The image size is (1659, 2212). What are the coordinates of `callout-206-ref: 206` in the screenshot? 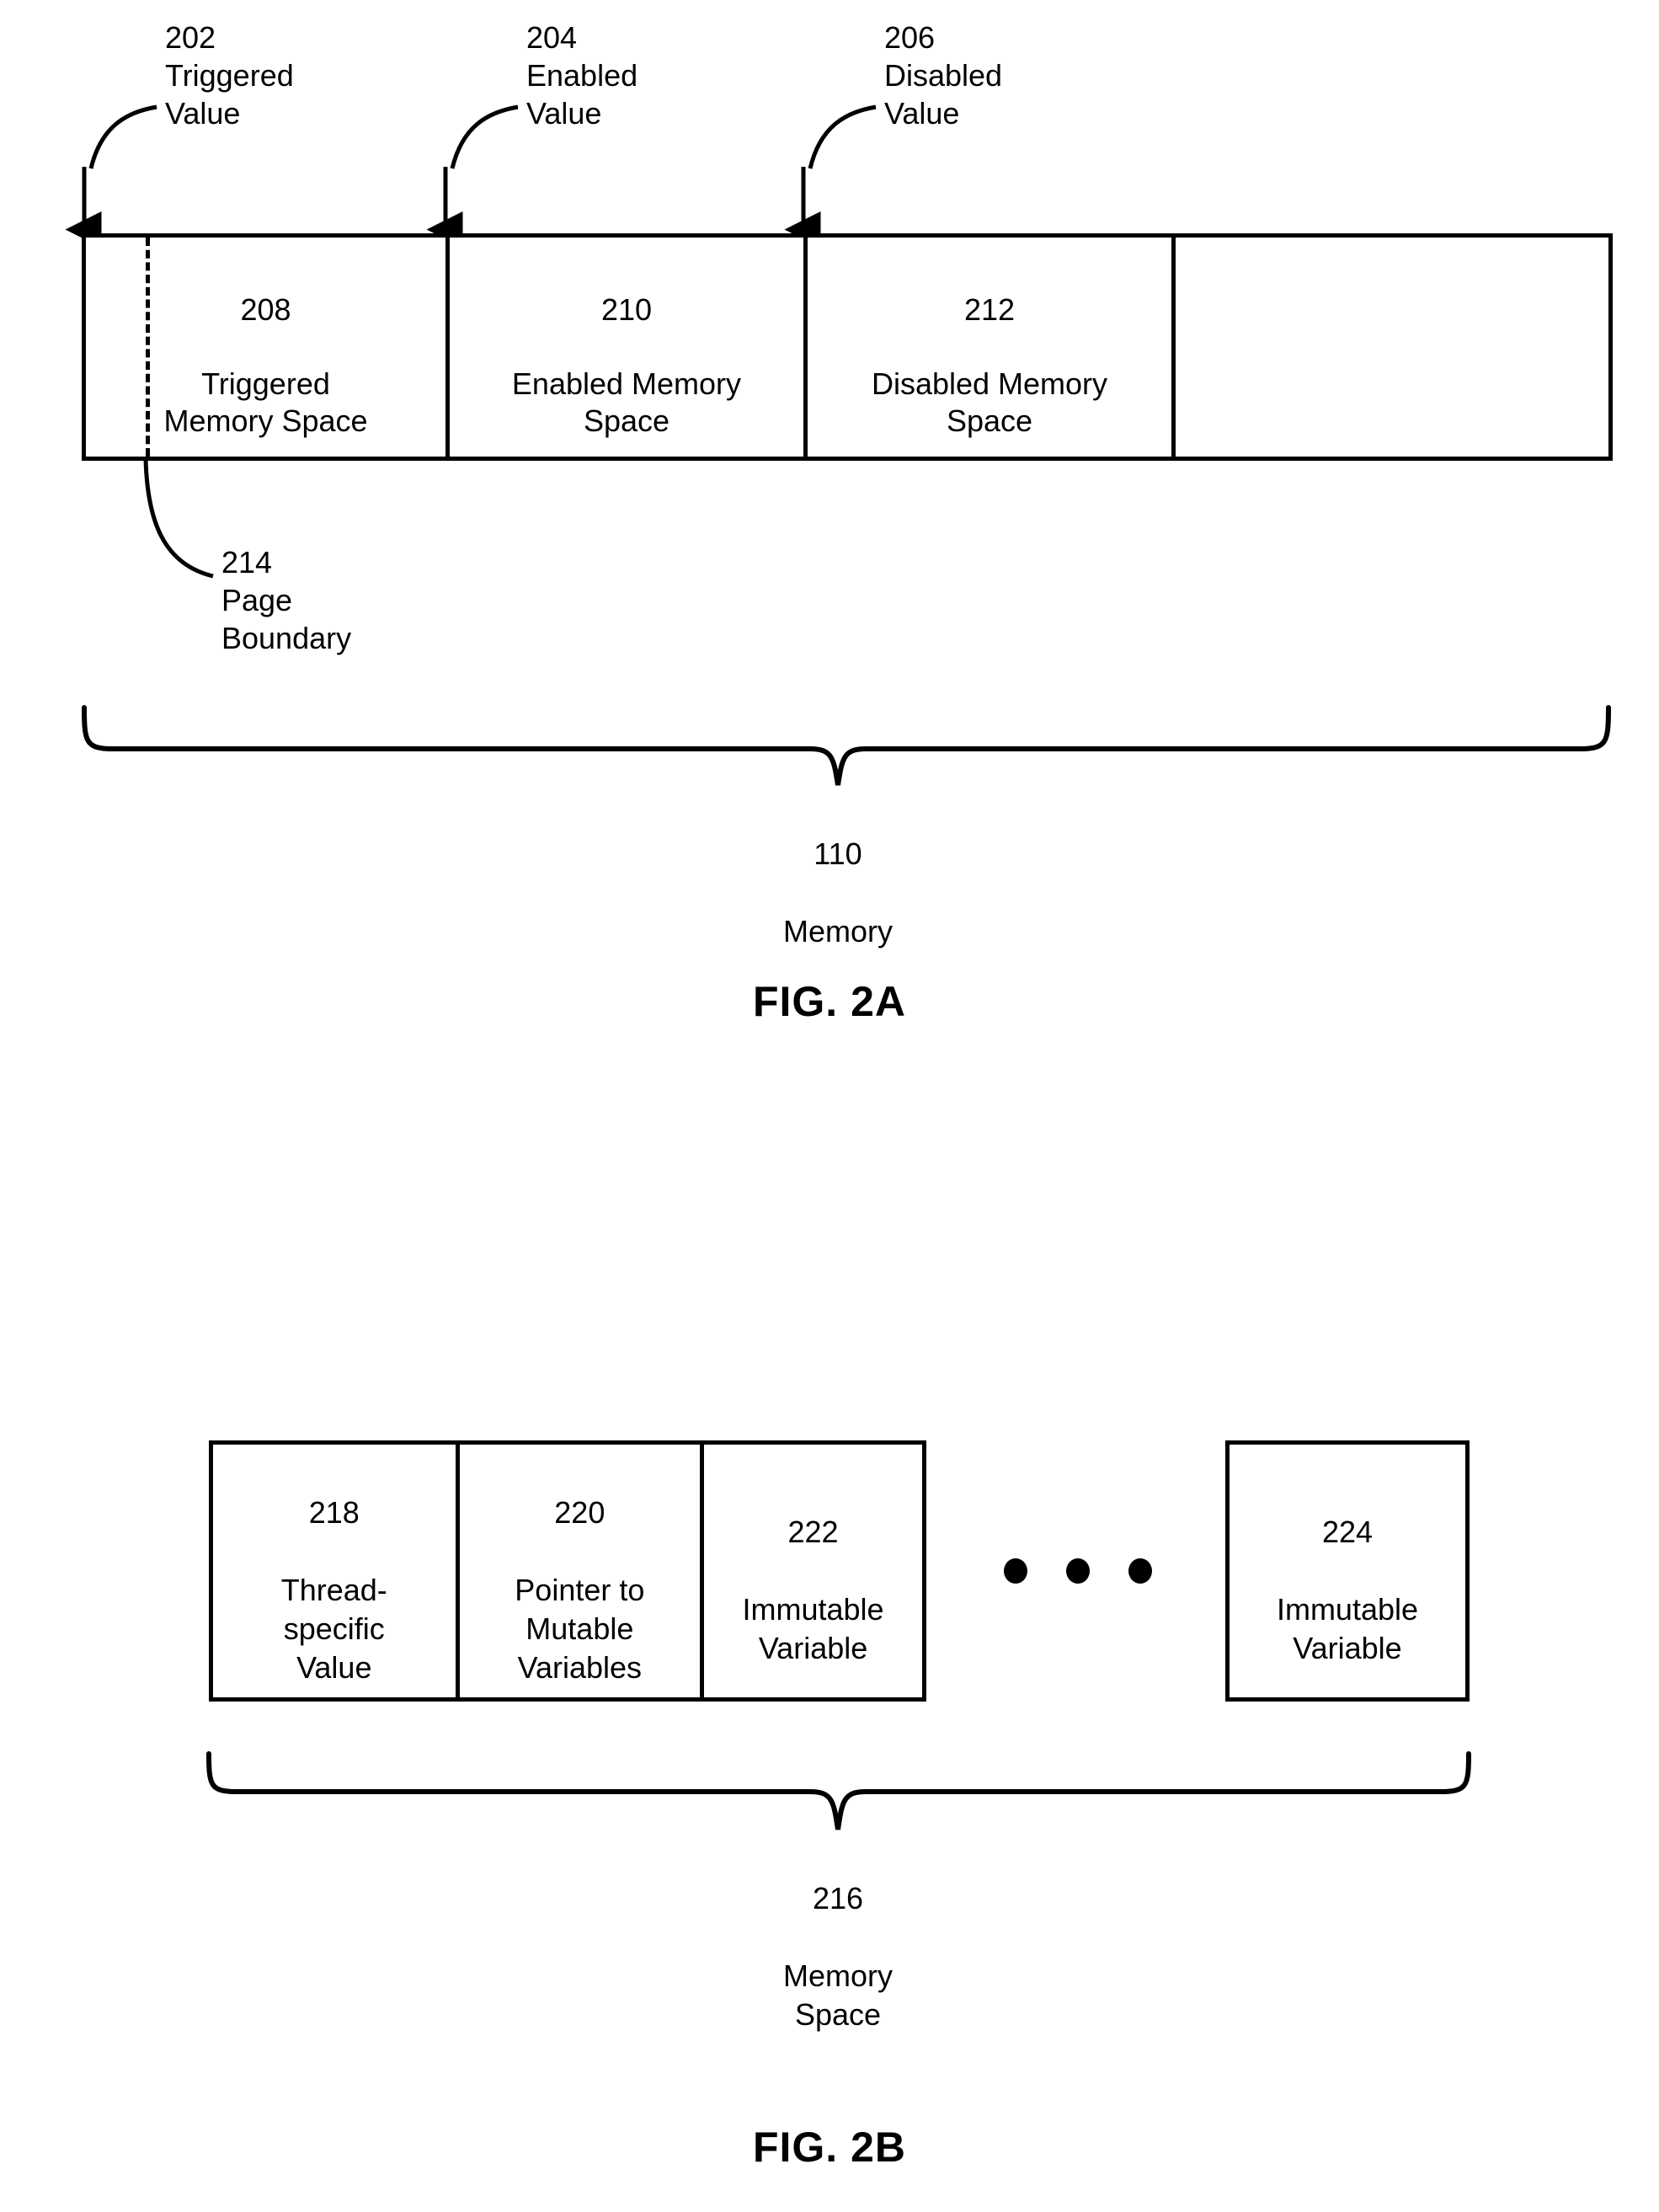 It's located at (910, 37).